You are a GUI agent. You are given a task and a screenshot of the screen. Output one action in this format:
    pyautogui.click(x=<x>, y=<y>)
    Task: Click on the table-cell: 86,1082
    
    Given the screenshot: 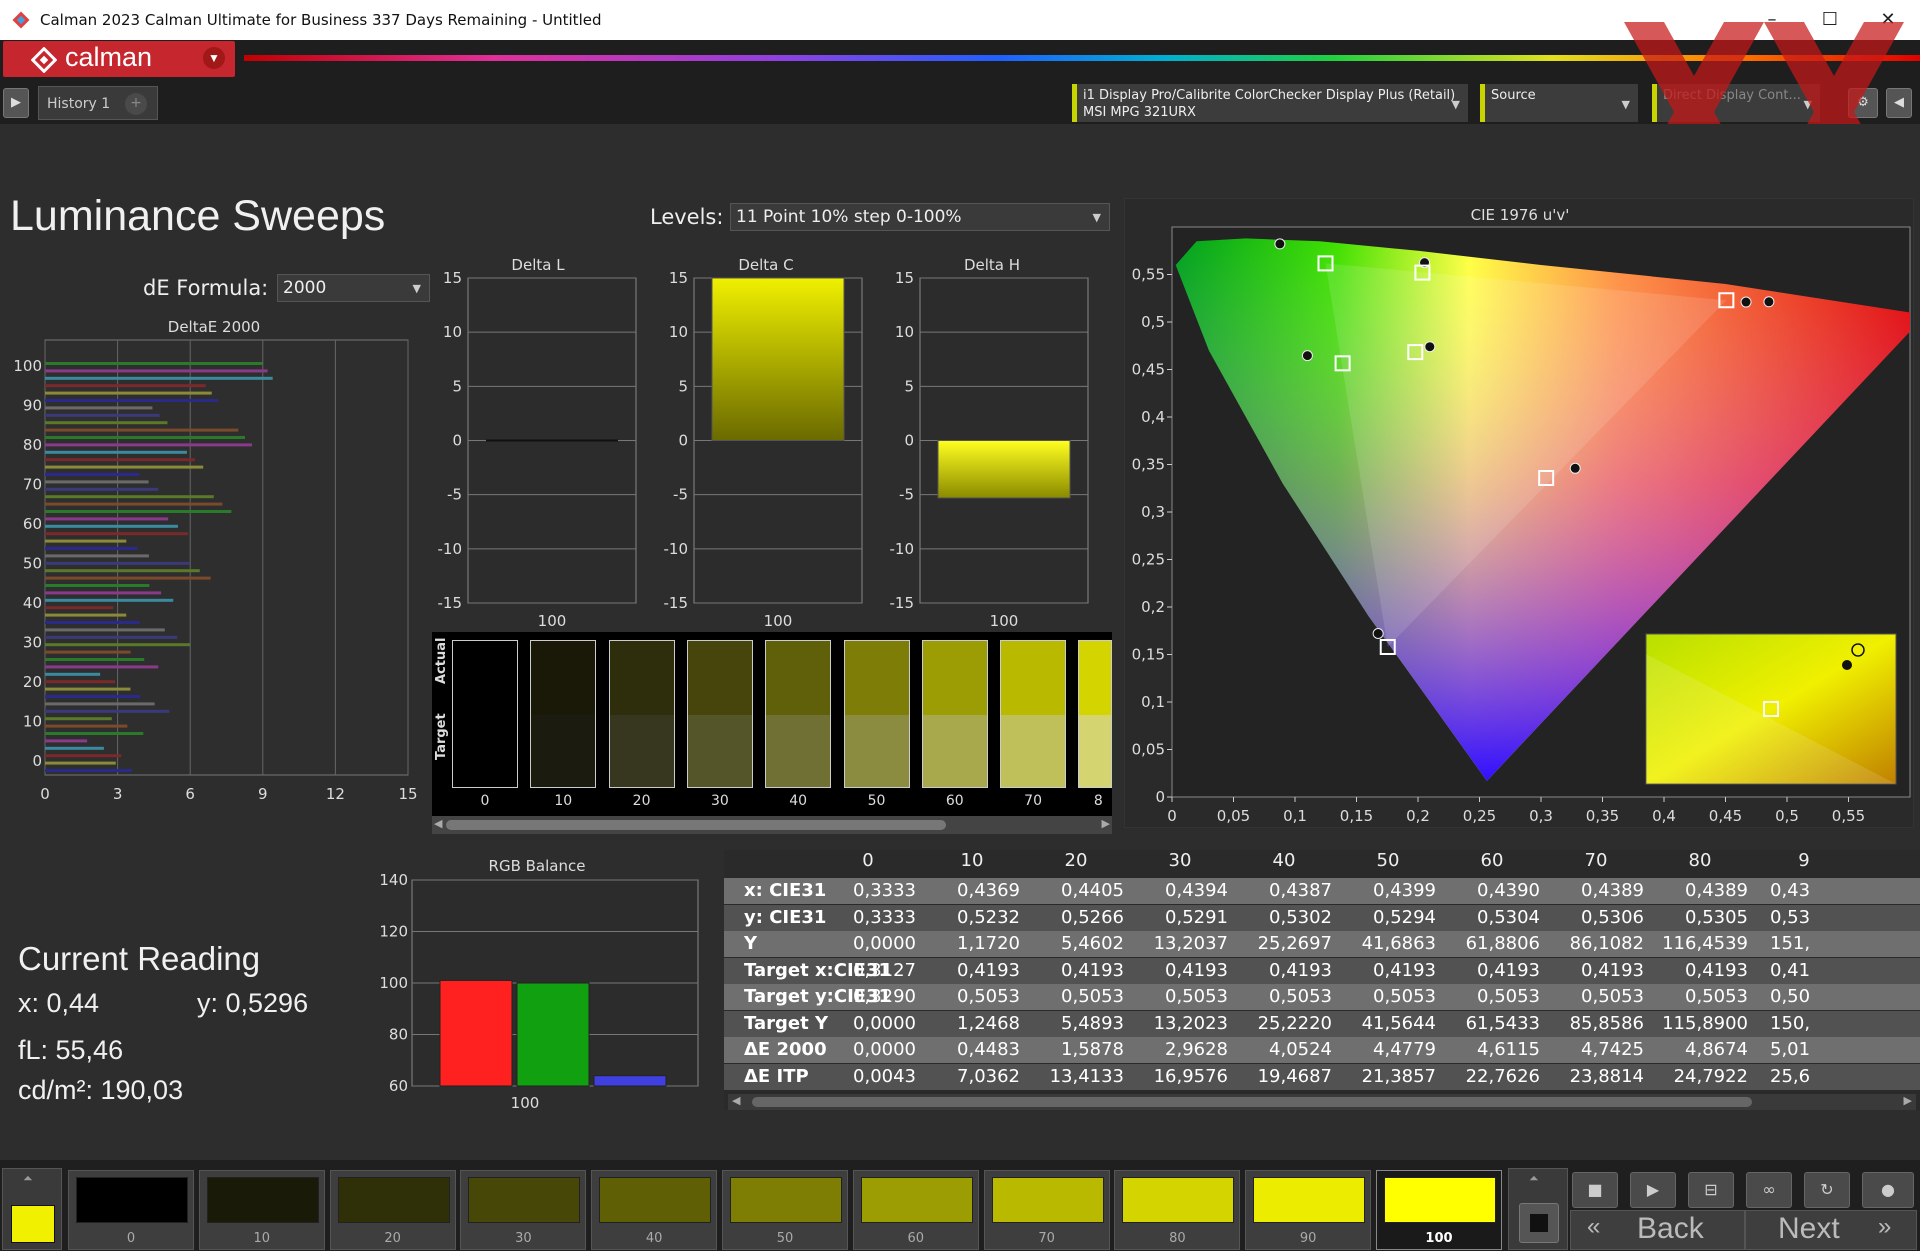 What is the action you would take?
    pyautogui.click(x=1606, y=943)
    